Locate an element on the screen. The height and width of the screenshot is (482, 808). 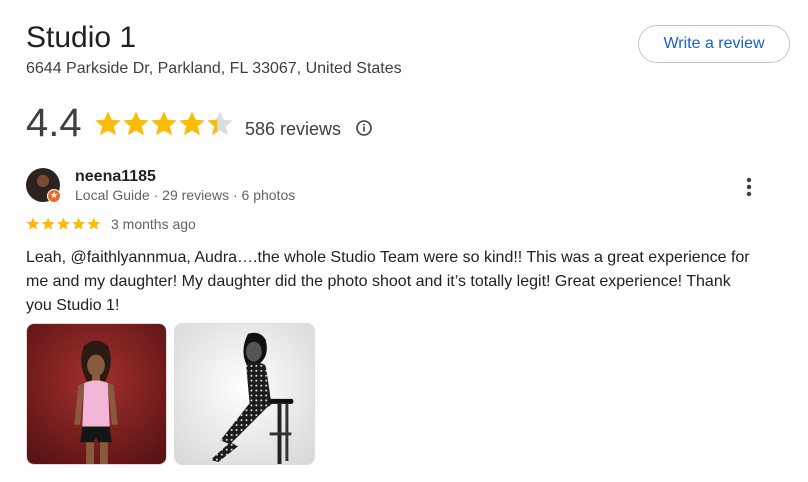
local-guide-badge-icon: ★ is located at coordinates (54, 196).